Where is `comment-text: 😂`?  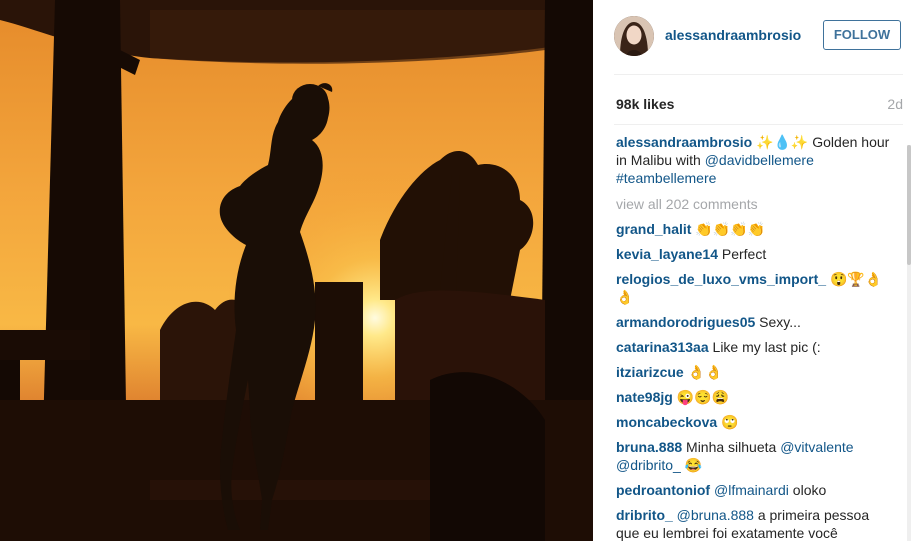
comment-text: 😂 is located at coordinates (691, 465).